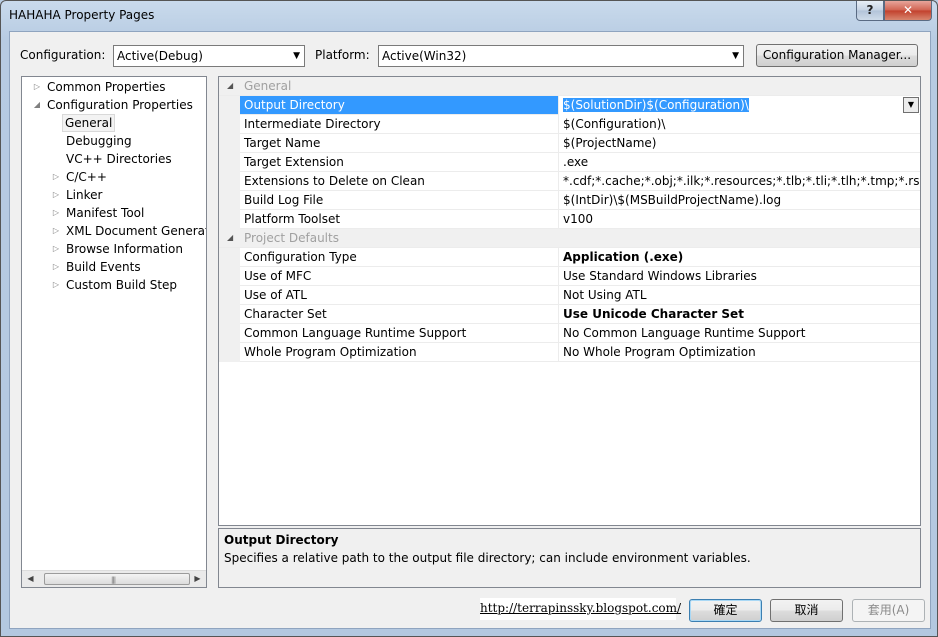 The height and width of the screenshot is (637, 938). Describe the element at coordinates (281, 540) in the screenshot. I see `description-title: Output Directory` at that location.